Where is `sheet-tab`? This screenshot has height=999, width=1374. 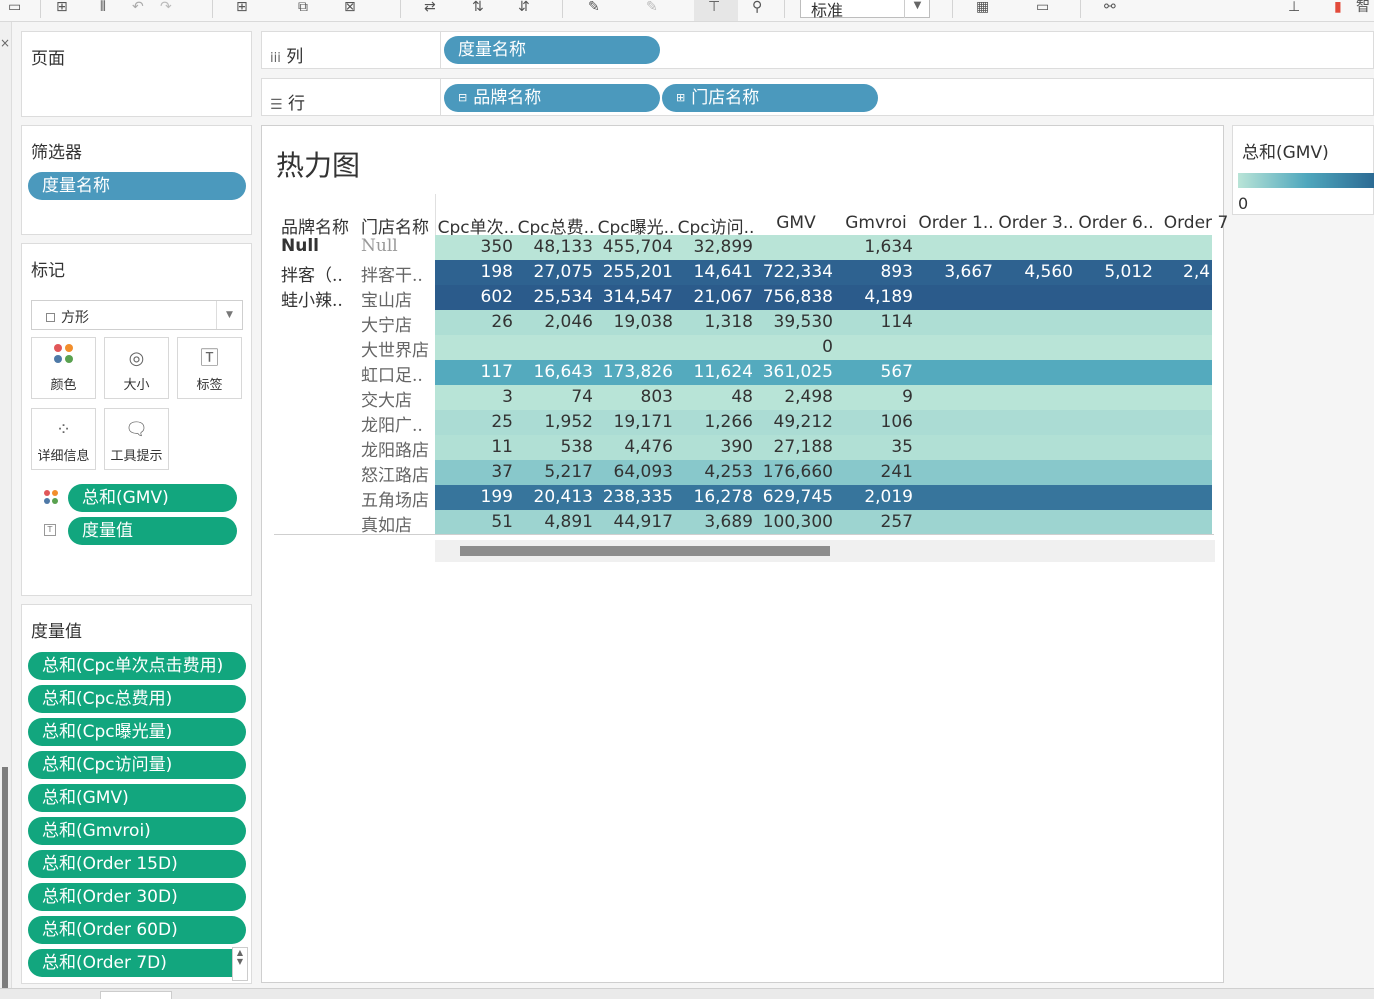 sheet-tab is located at coordinates (136, 995).